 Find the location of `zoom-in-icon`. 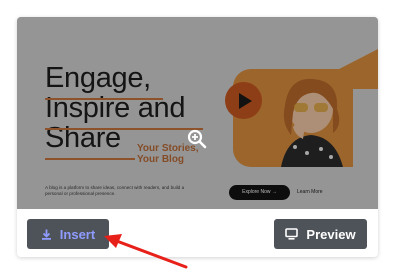

zoom-in-icon is located at coordinates (197, 139).